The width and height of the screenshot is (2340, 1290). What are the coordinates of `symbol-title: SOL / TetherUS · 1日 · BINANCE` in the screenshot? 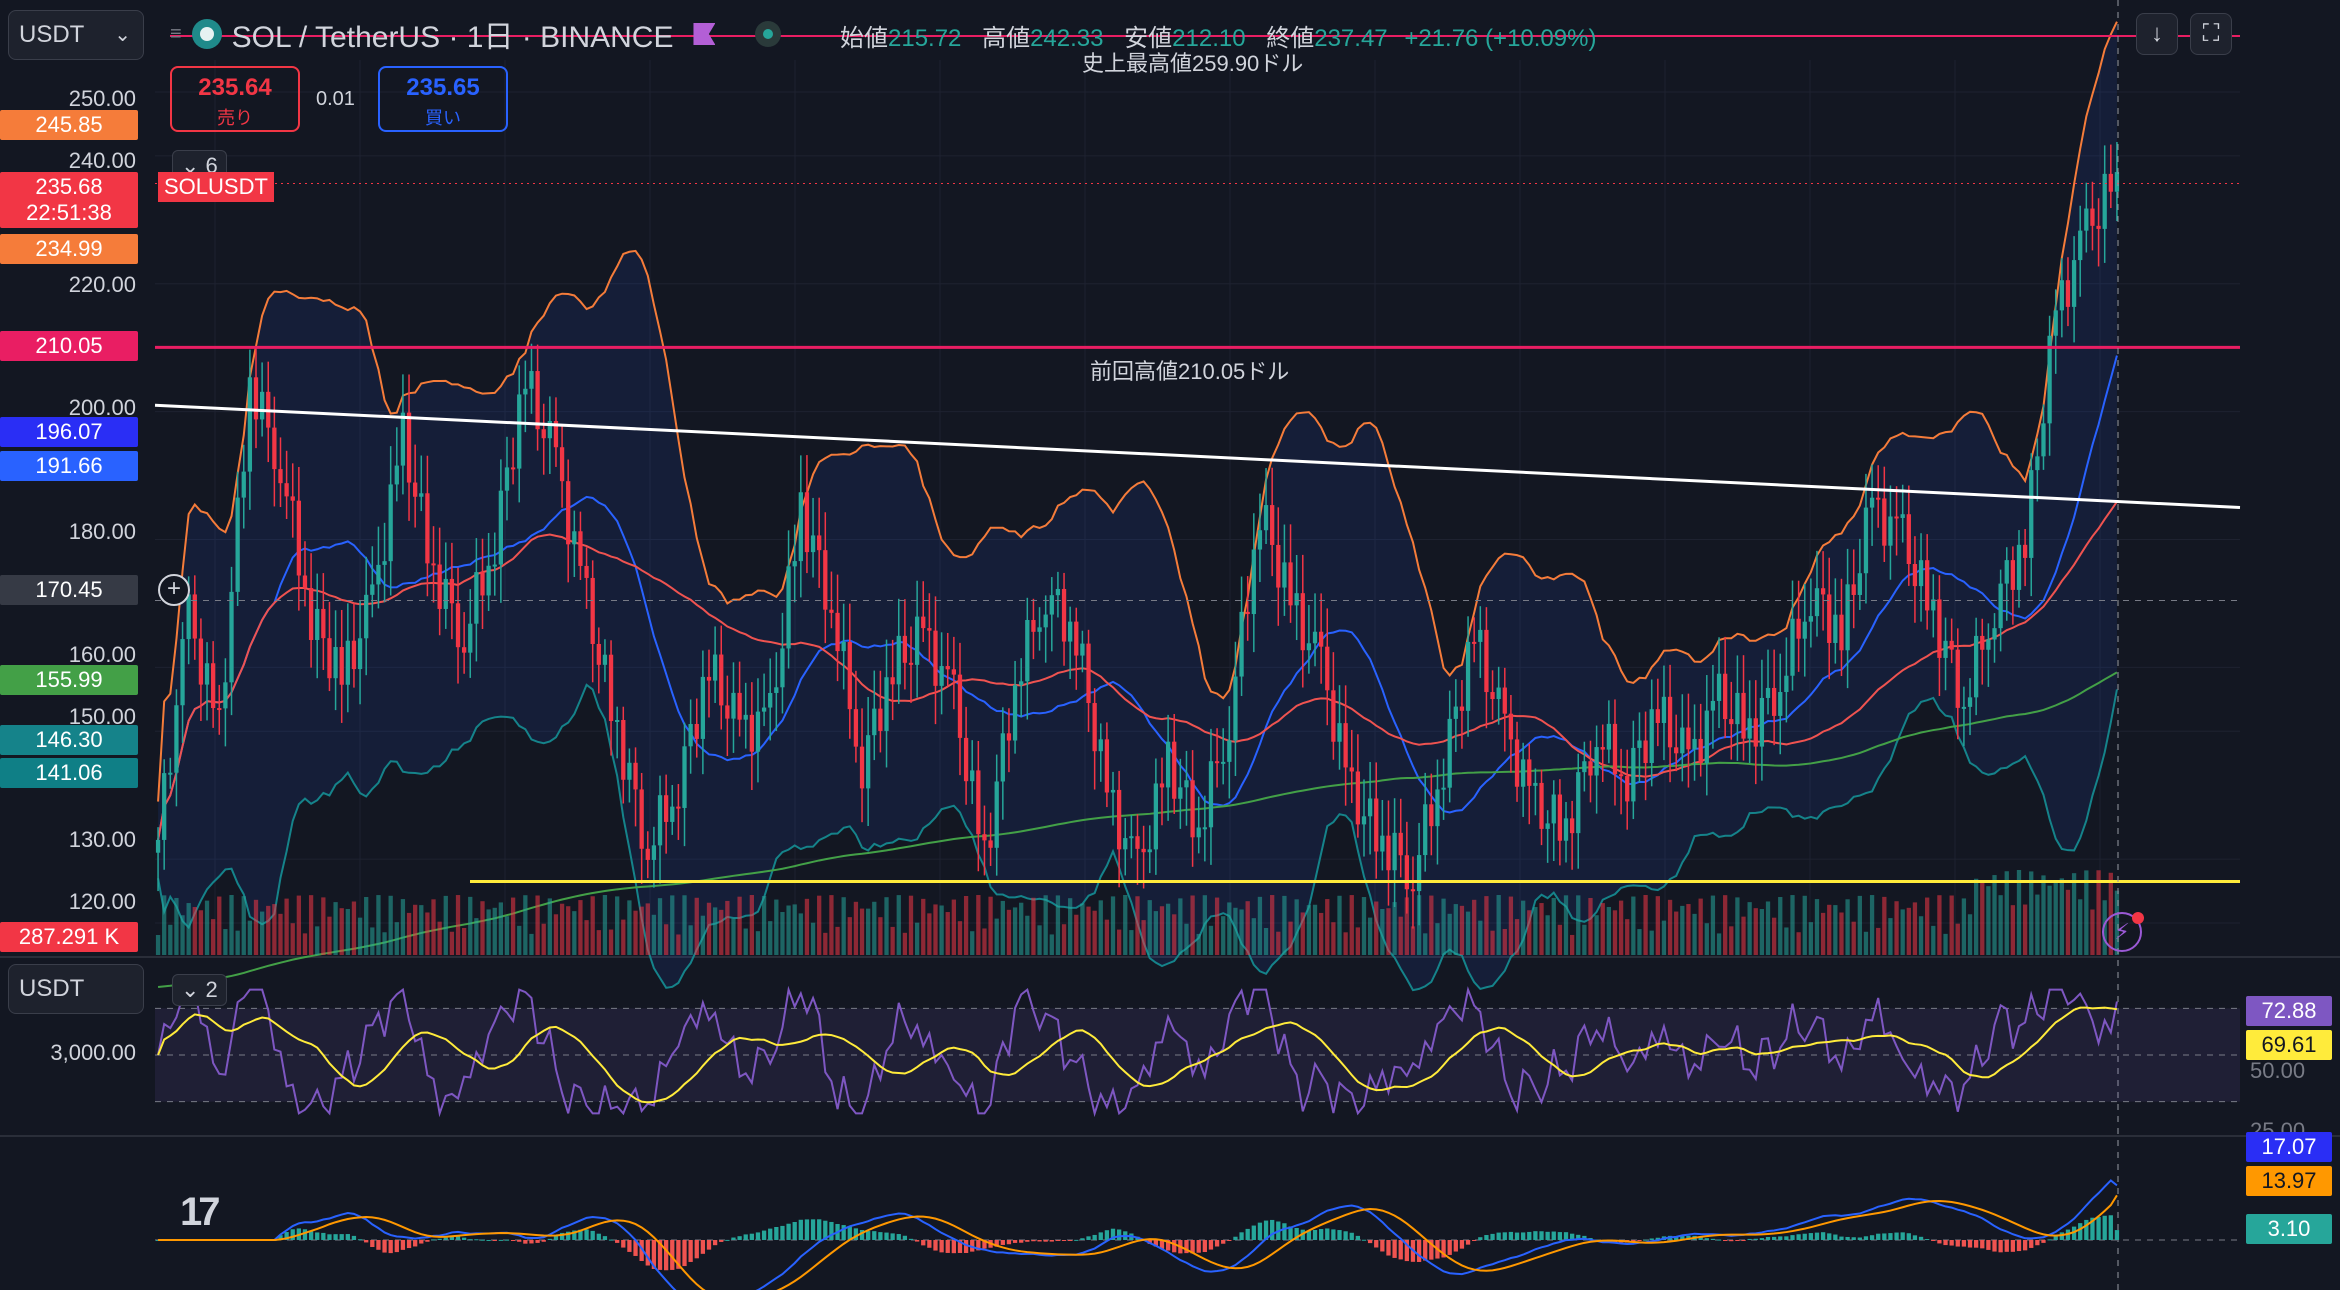 It's located at (452, 37).